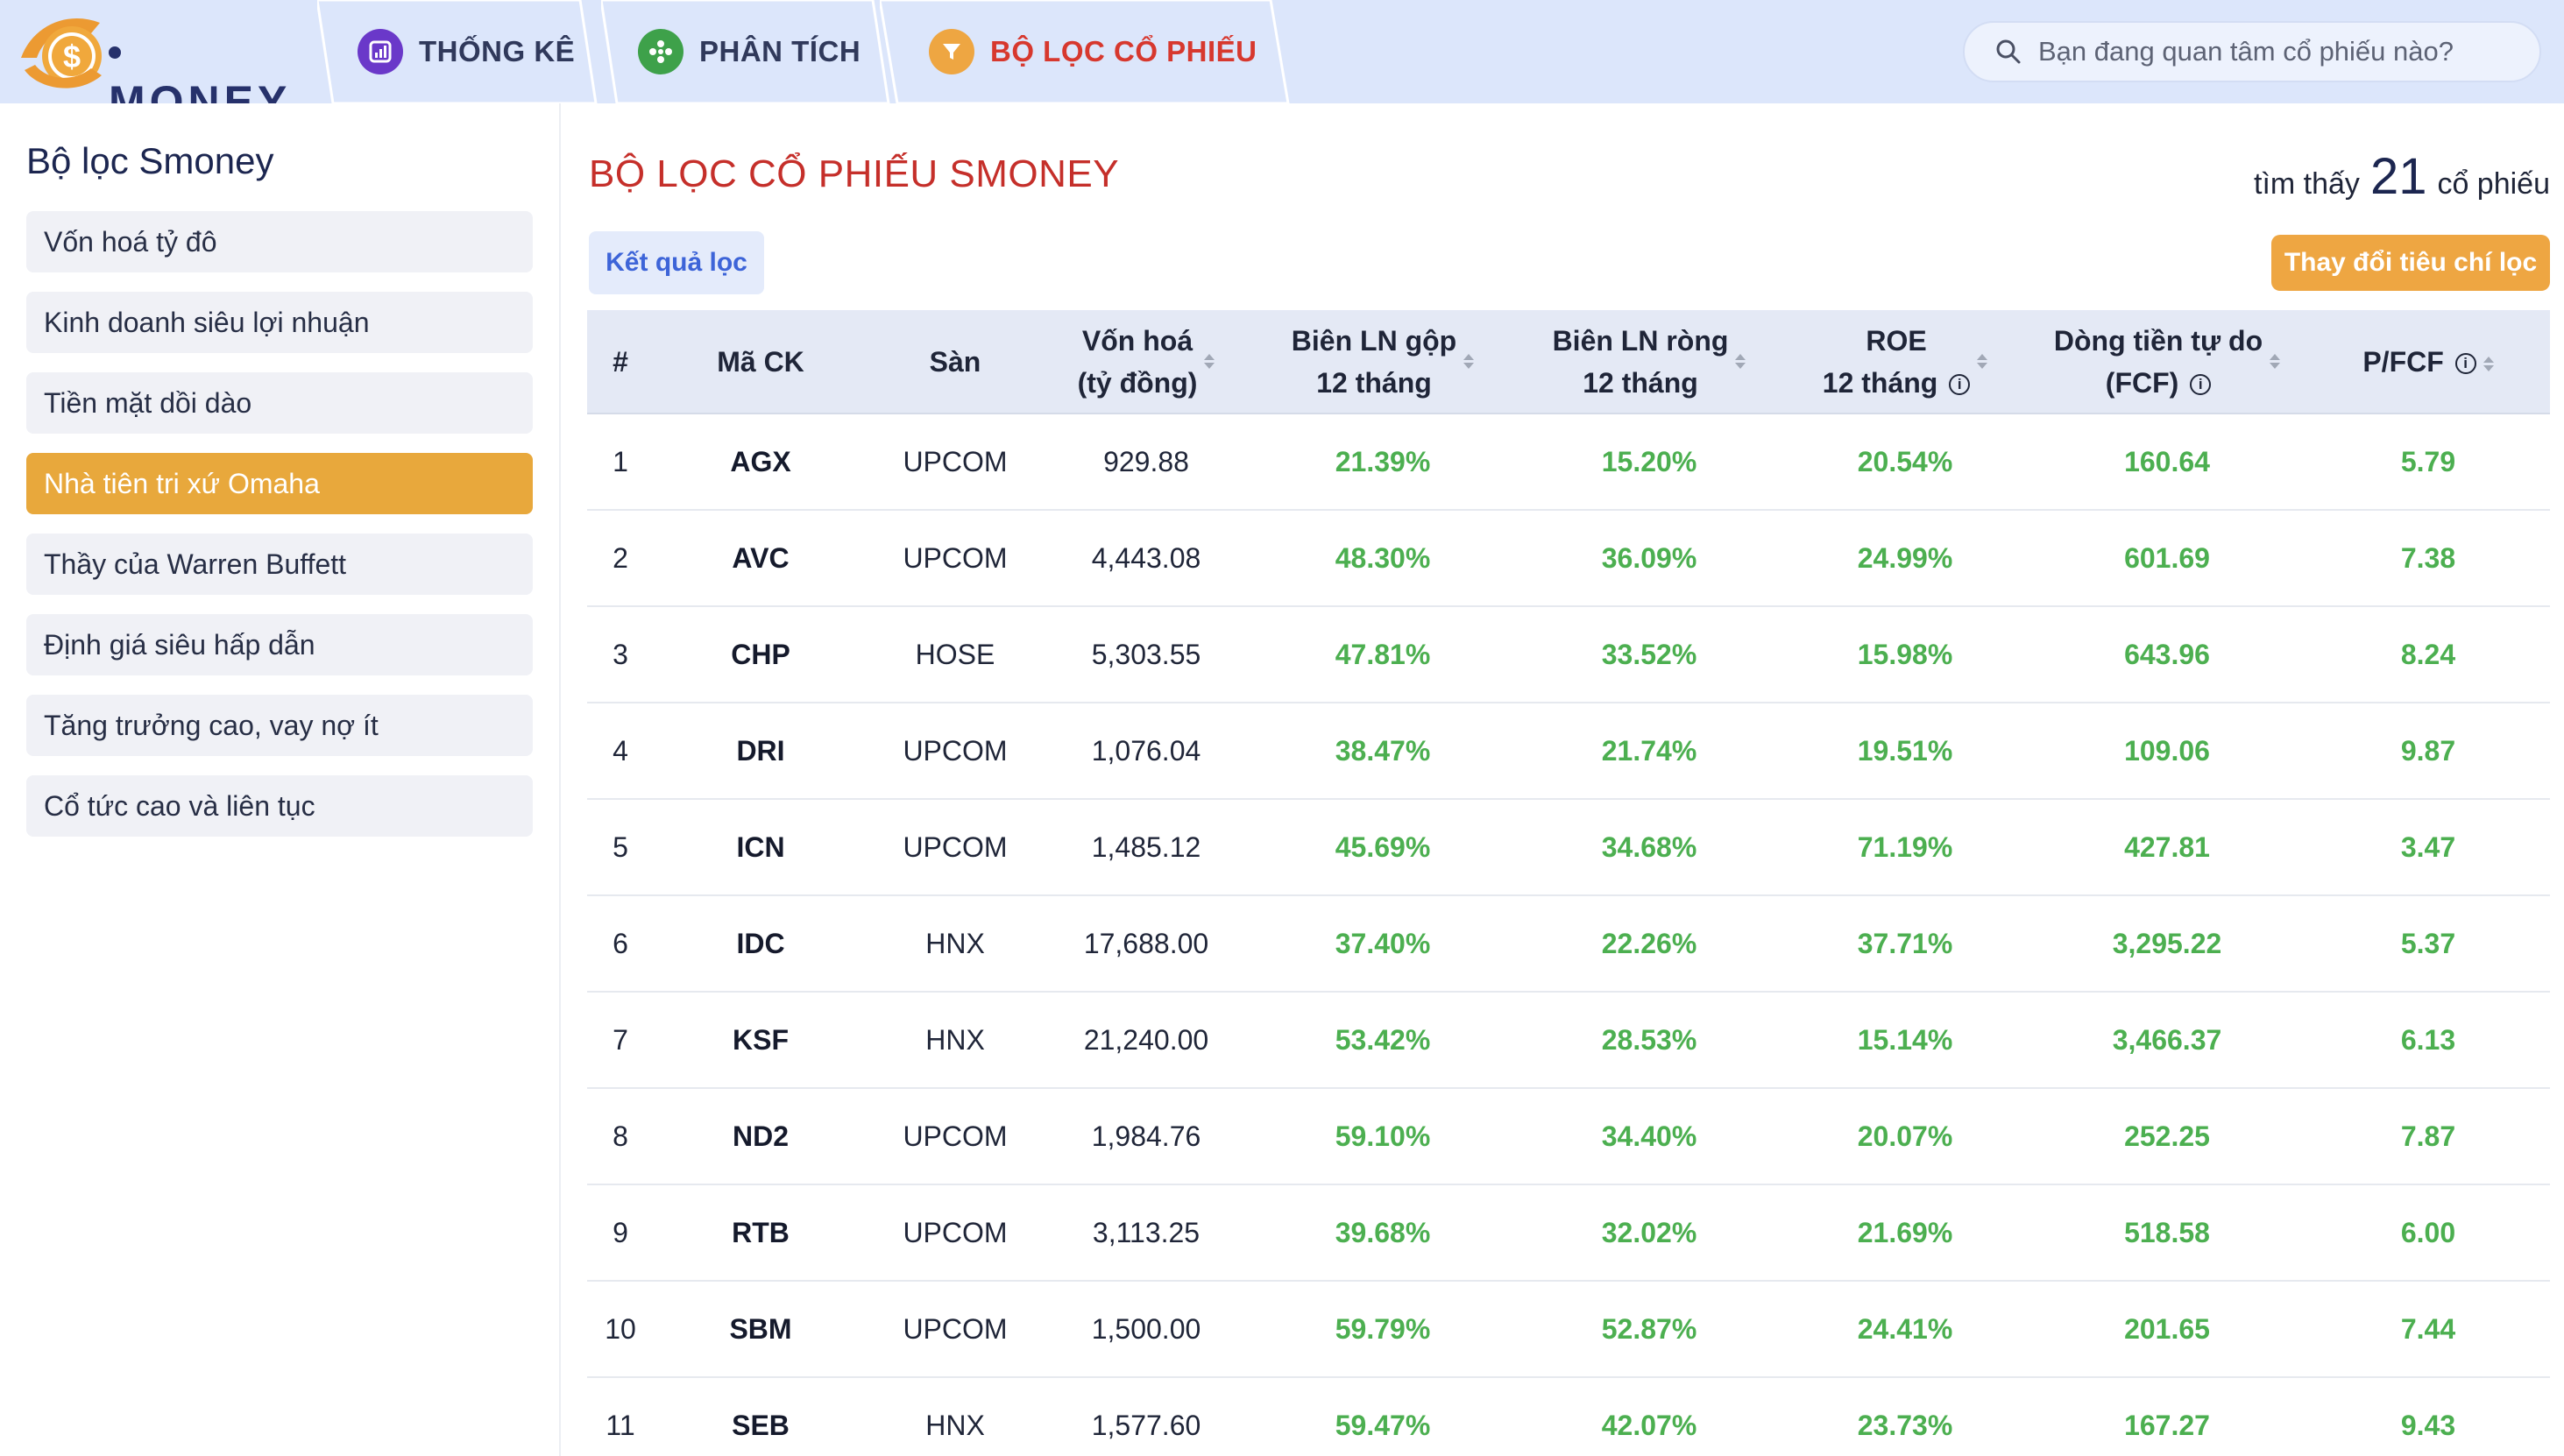 This screenshot has width=2564, height=1456. I want to click on cell-pfcf: 9.43, so click(2428, 1425).